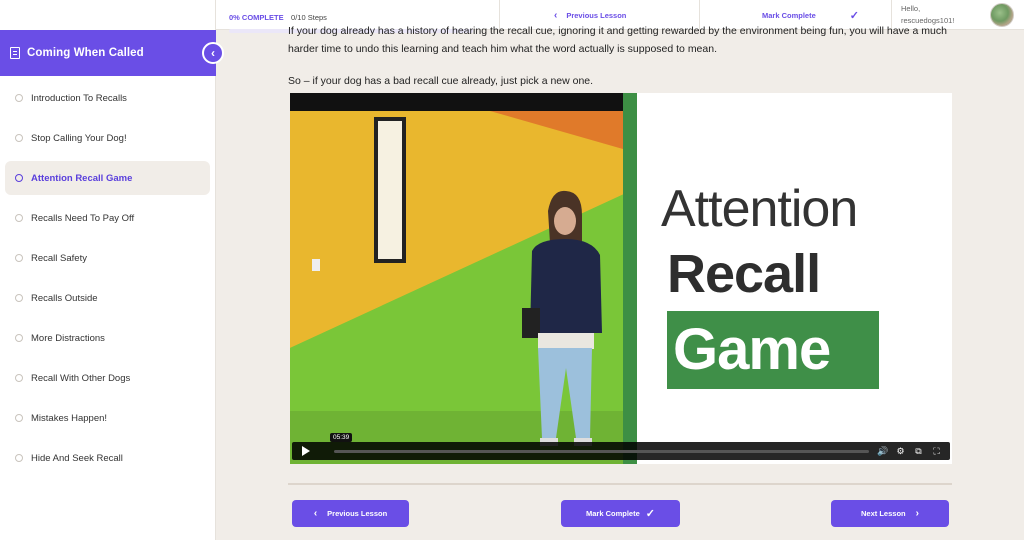 The image size is (1024, 540). I want to click on next-lesson-label: Next Lesson, so click(883, 513).